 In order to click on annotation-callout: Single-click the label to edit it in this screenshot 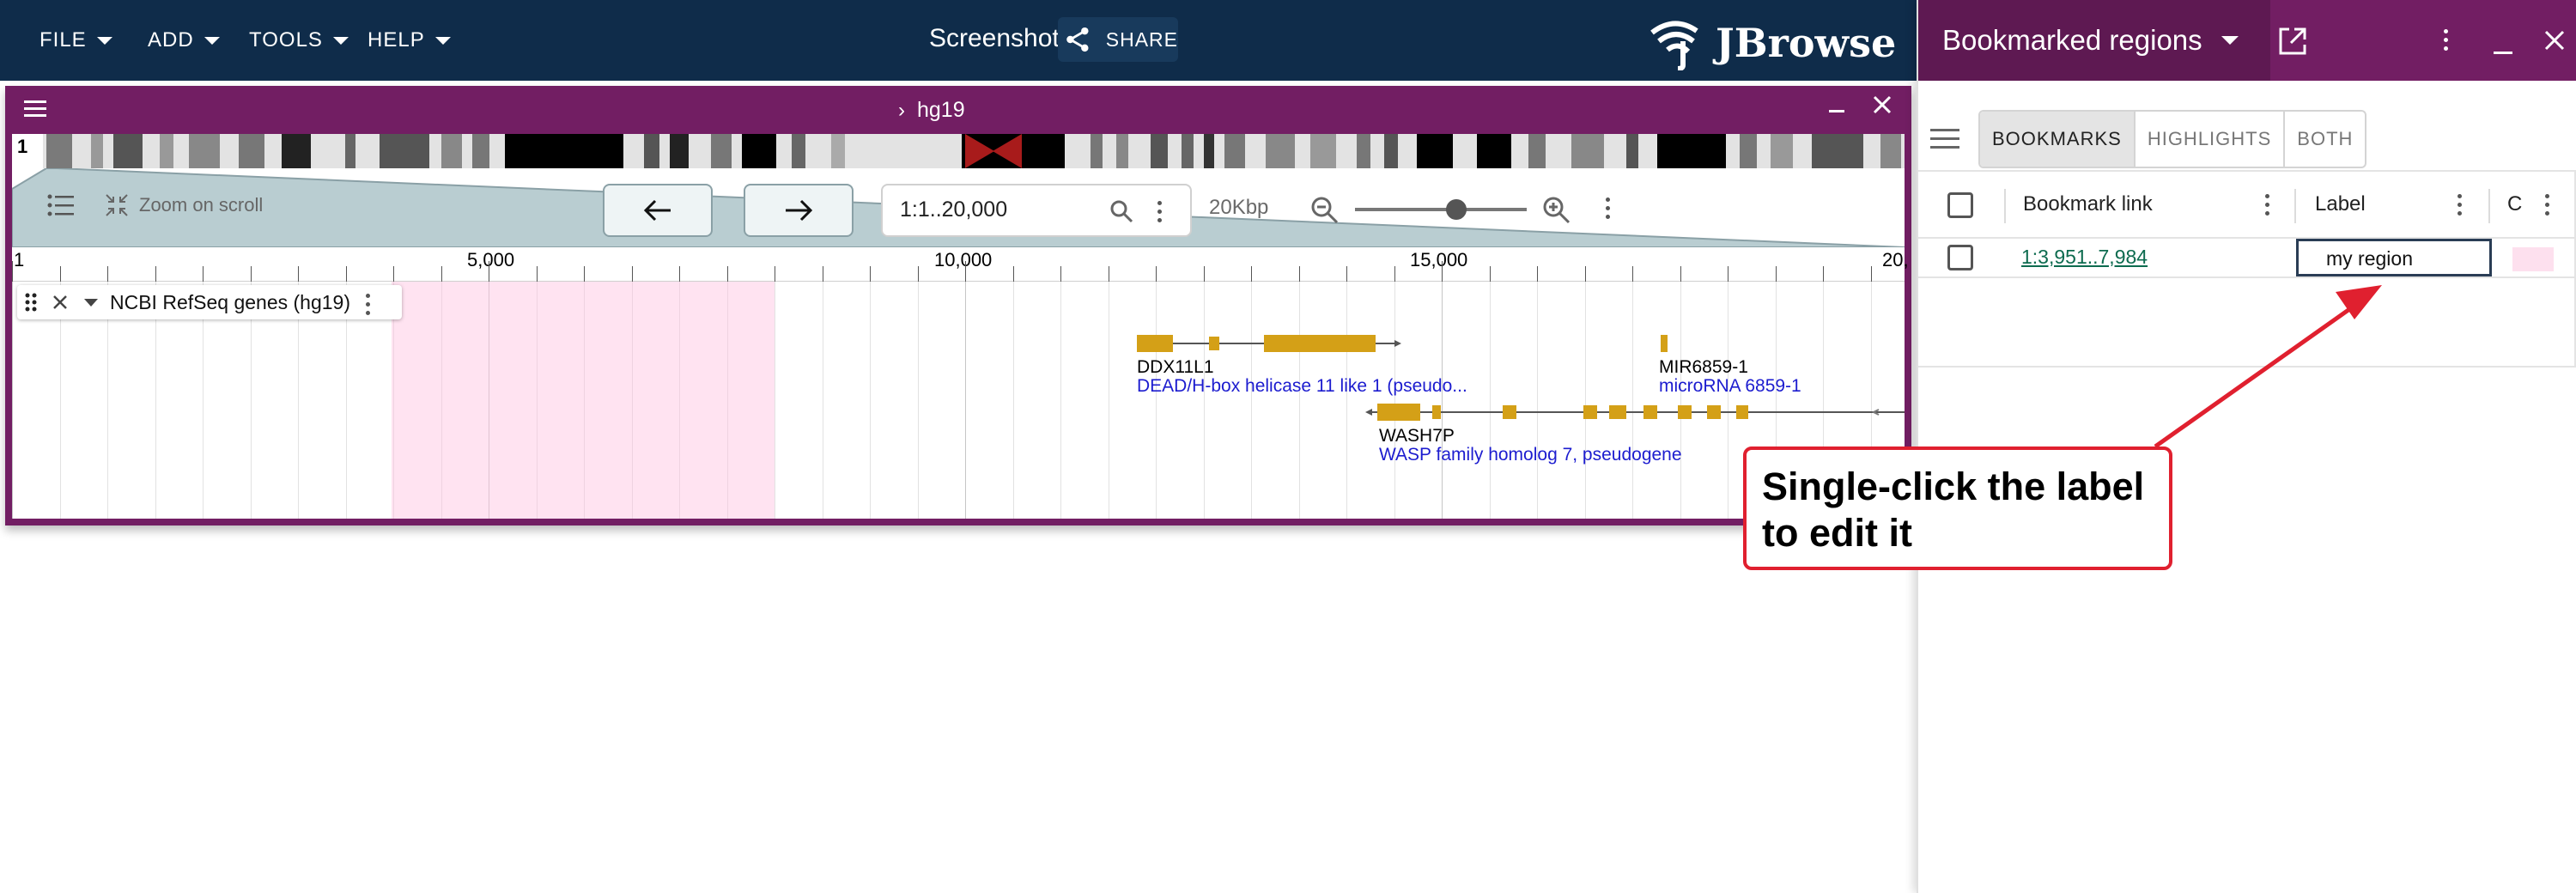, I will do `click(1958, 508)`.